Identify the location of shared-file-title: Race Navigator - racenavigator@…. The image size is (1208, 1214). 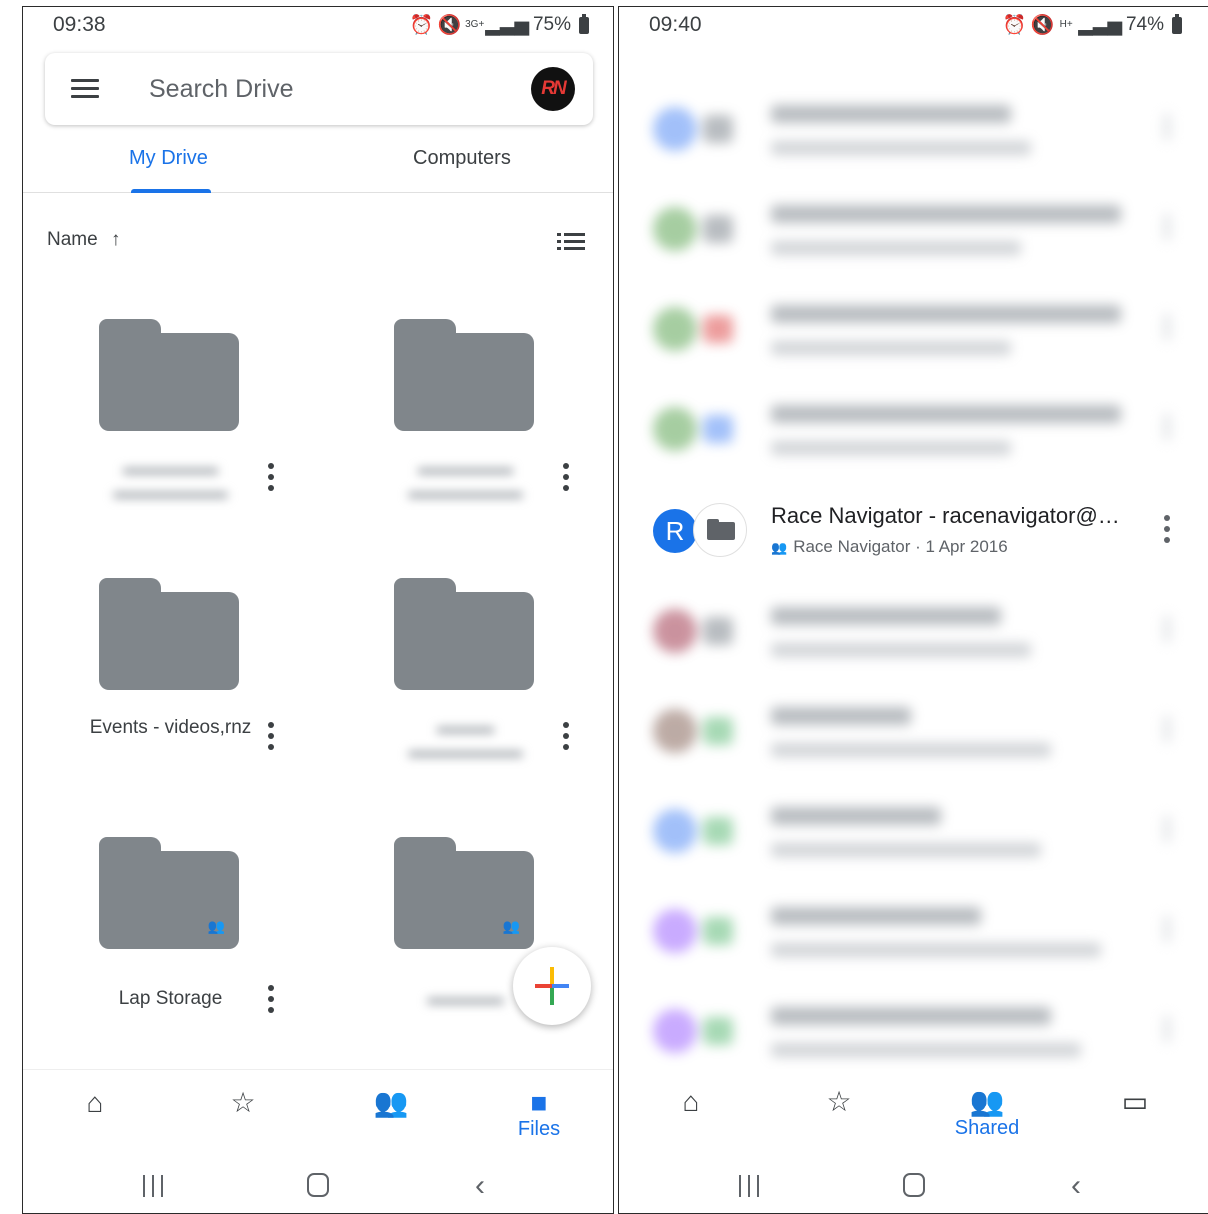
(945, 515).